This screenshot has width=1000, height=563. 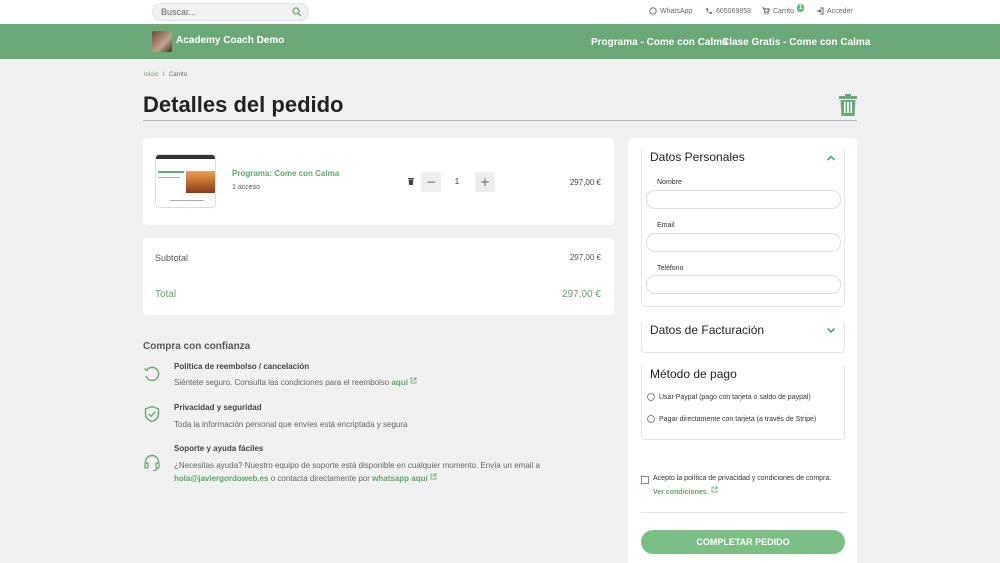 I want to click on support-email-link: hola@javiergordoweb.es, so click(x=221, y=478).